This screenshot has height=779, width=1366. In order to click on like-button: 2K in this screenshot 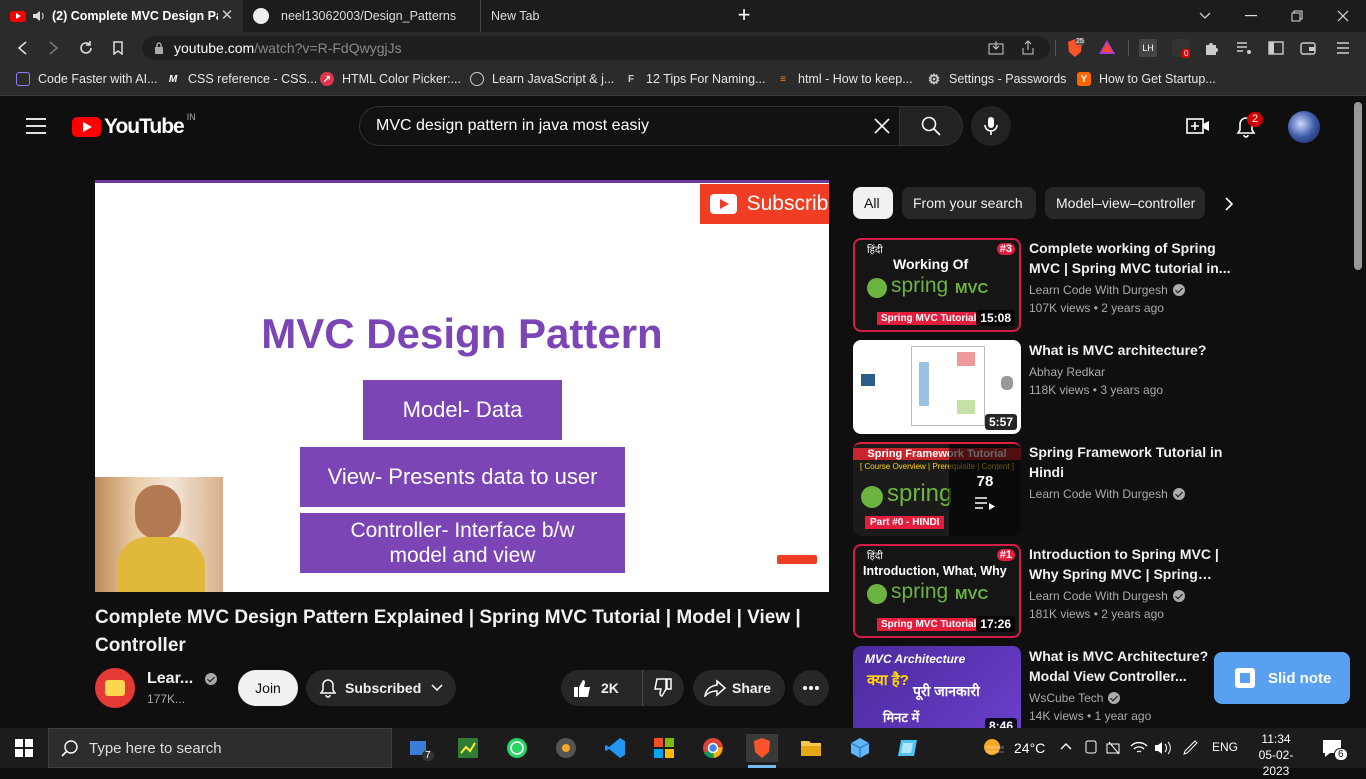, I will do `click(602, 688)`.